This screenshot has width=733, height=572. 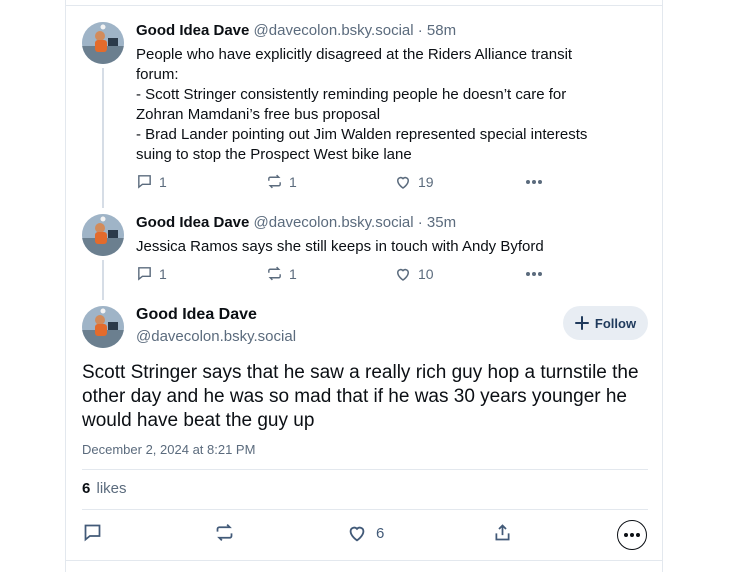 I want to click on post-date: December 2, 2024 at 8:21 PM, so click(x=168, y=449).